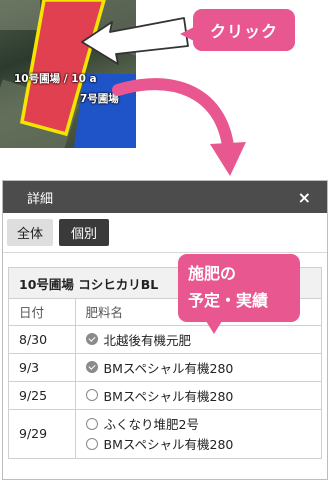  I want to click on fertilizer-callout-line1: 施肥の, so click(212, 273).